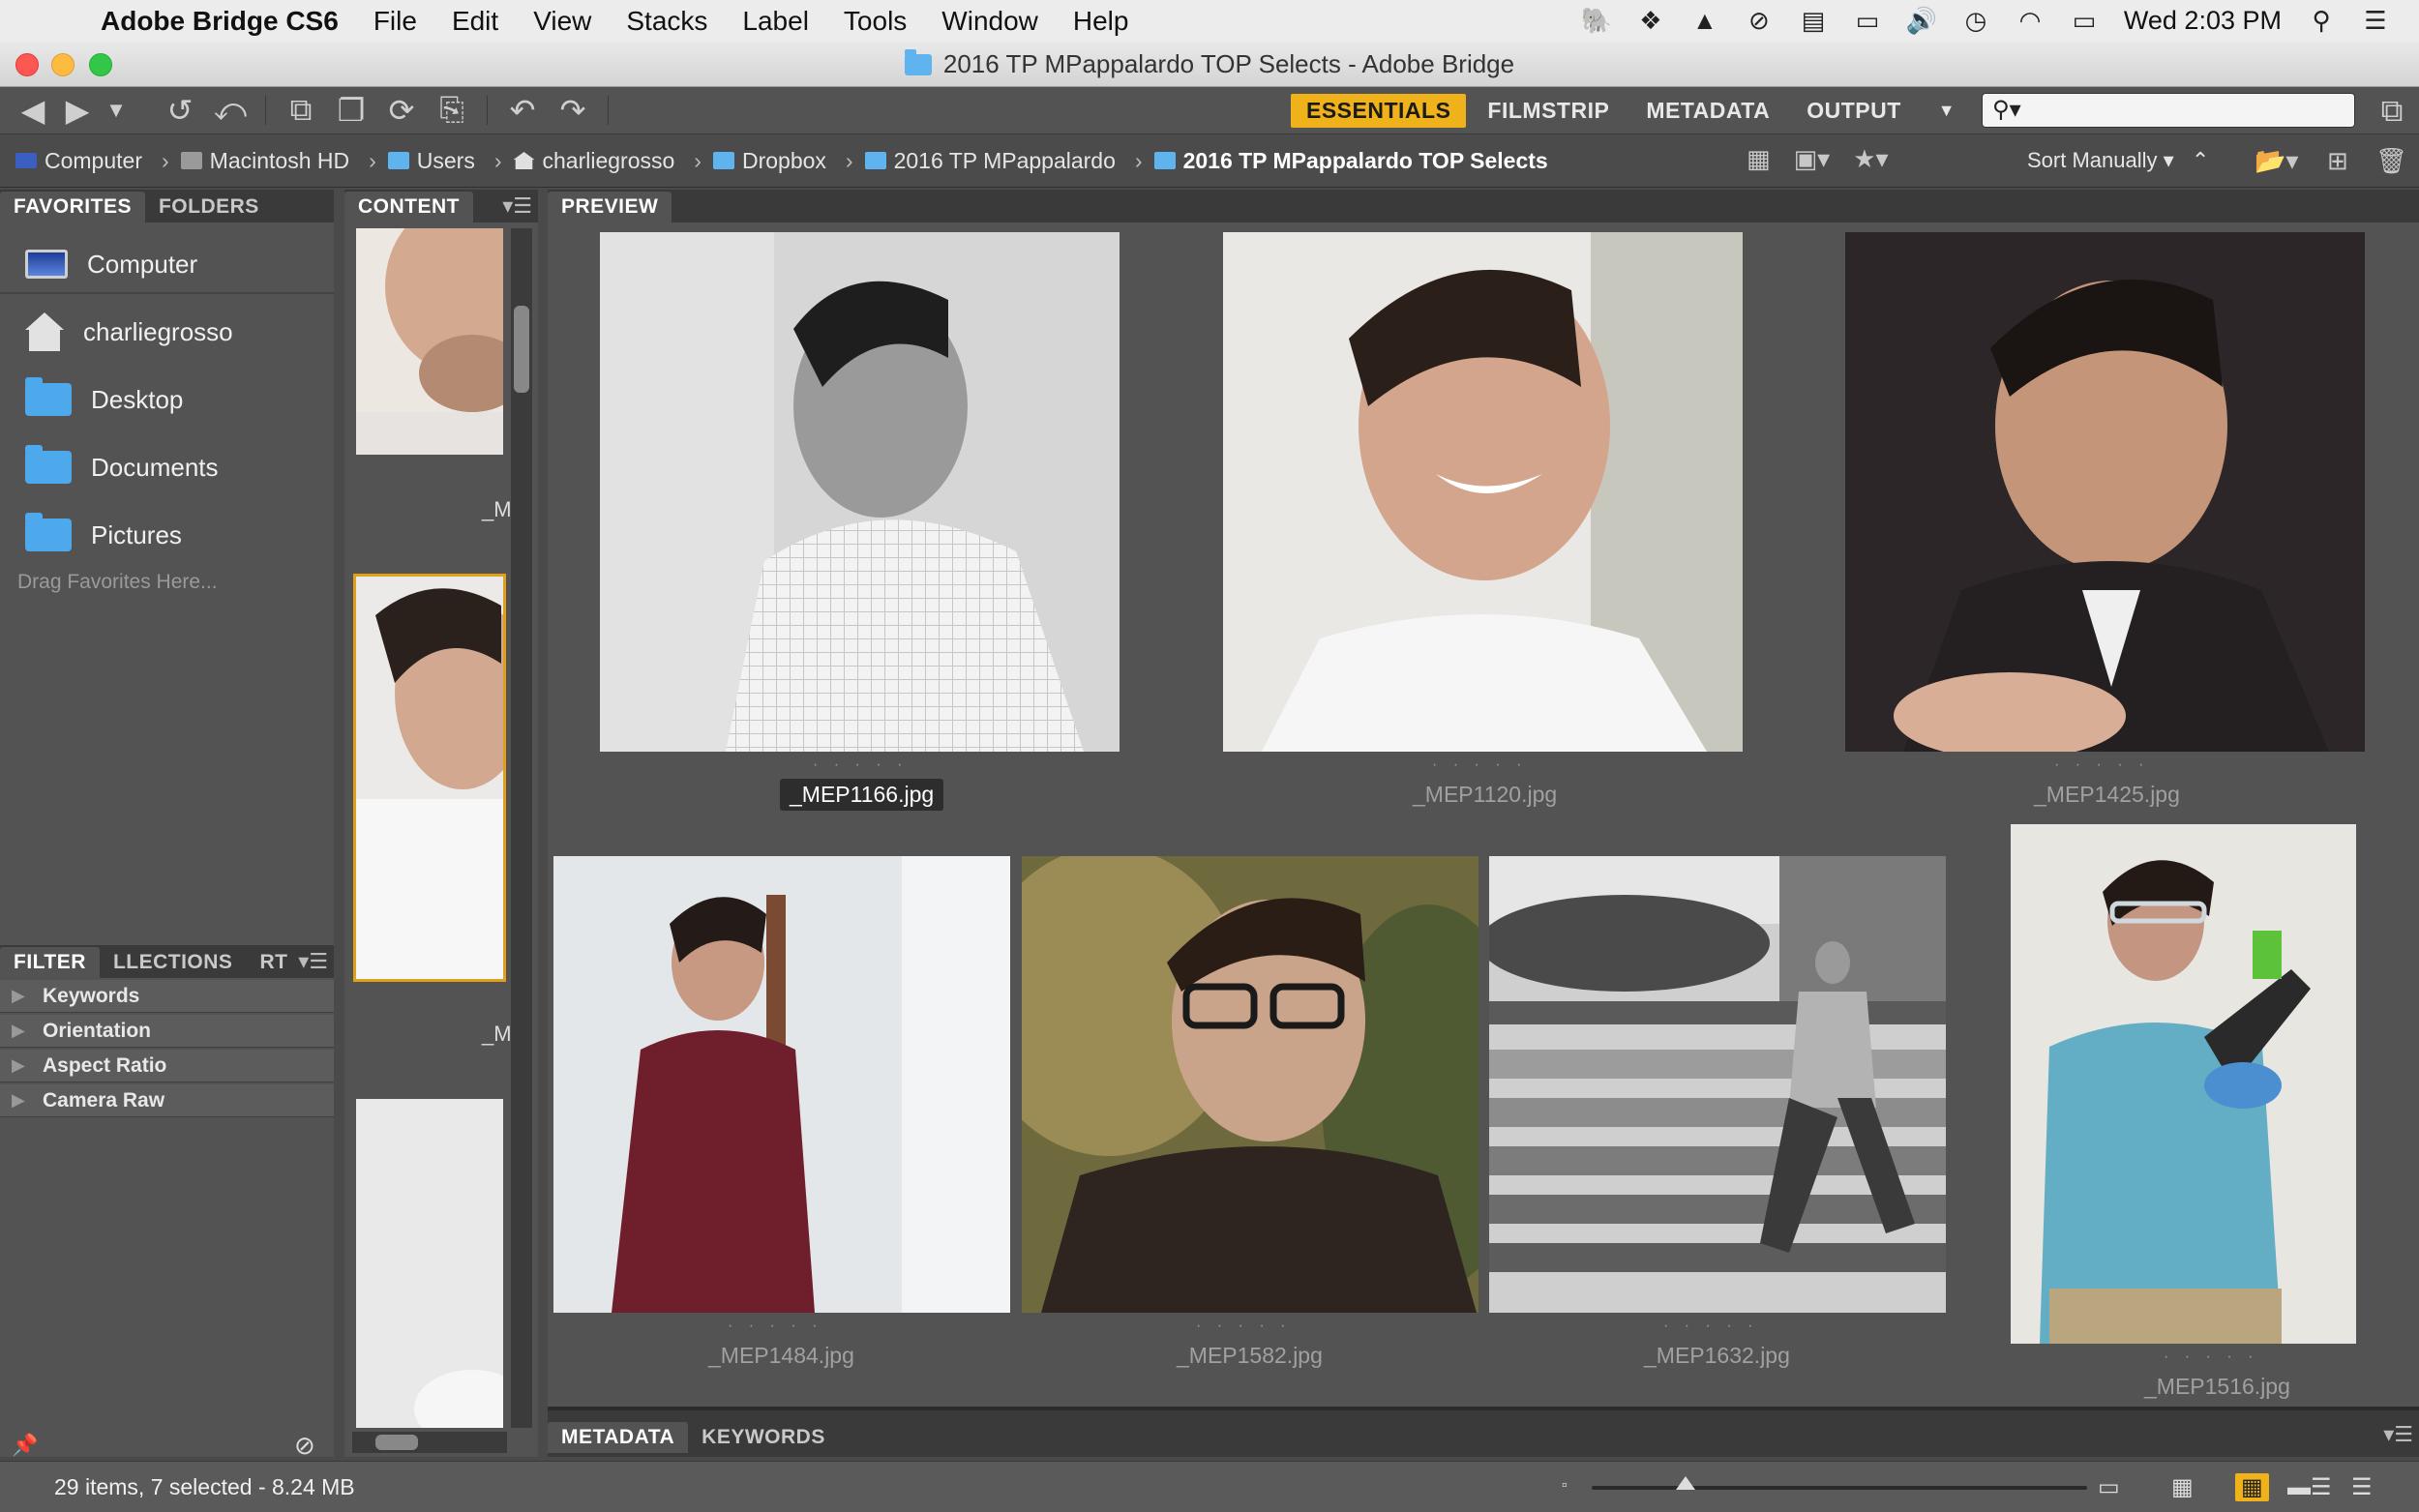 This screenshot has height=1512, width=2419. What do you see at coordinates (876, 21) in the screenshot?
I see `menu-tools: Tools` at bounding box center [876, 21].